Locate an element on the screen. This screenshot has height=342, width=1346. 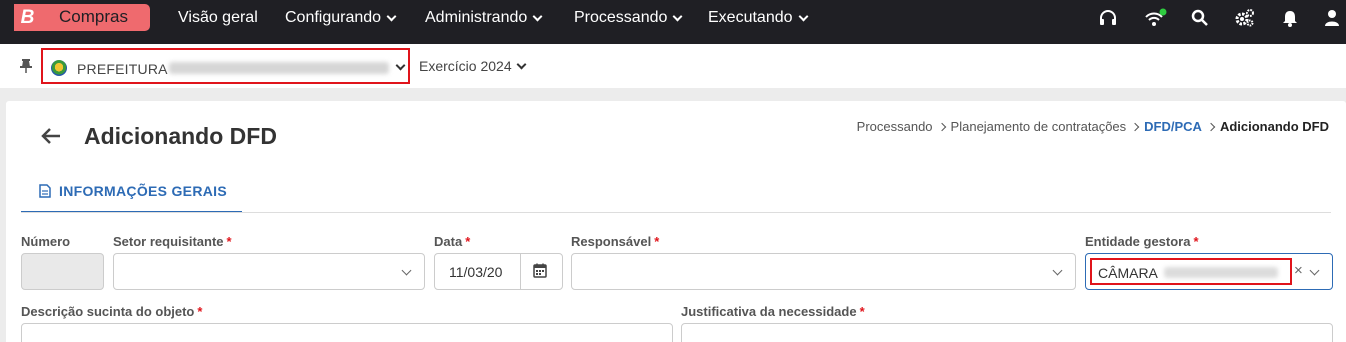
wifi-icon is located at coordinates (1156, 18).